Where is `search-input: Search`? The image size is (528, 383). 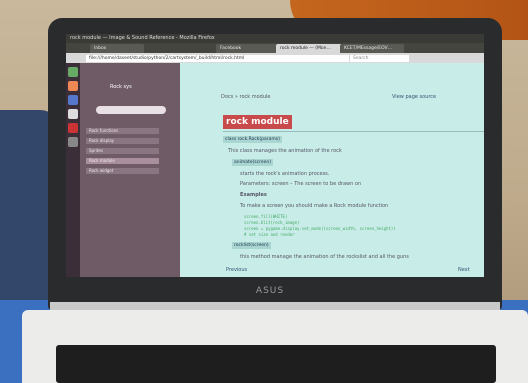
search-input: Search is located at coordinates (379, 58).